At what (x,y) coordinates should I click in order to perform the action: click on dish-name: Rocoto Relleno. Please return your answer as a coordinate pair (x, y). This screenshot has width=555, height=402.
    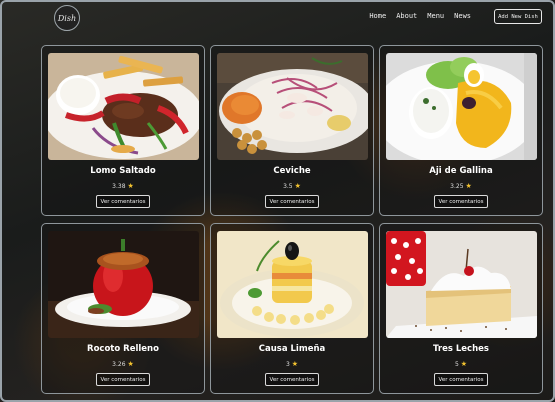
    Looking at the image, I should click on (123, 349).